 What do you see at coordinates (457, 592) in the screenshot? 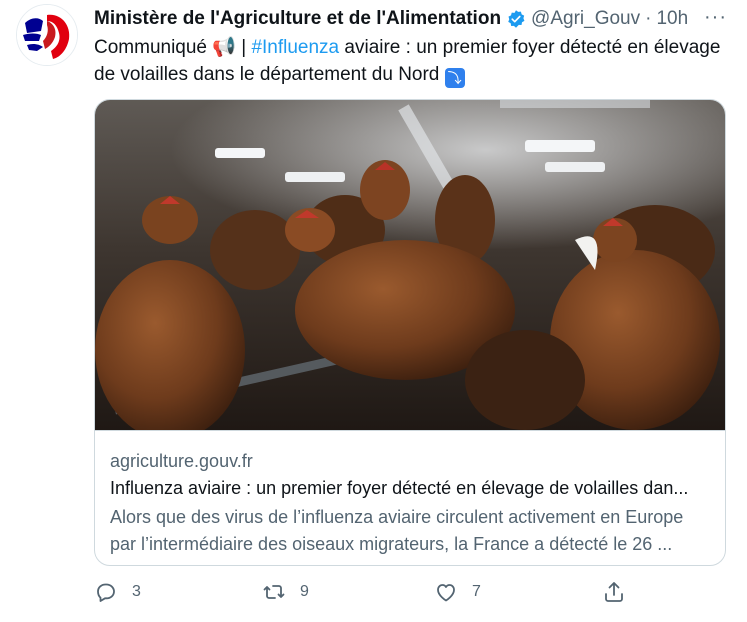
I see `like-button: 7` at bounding box center [457, 592].